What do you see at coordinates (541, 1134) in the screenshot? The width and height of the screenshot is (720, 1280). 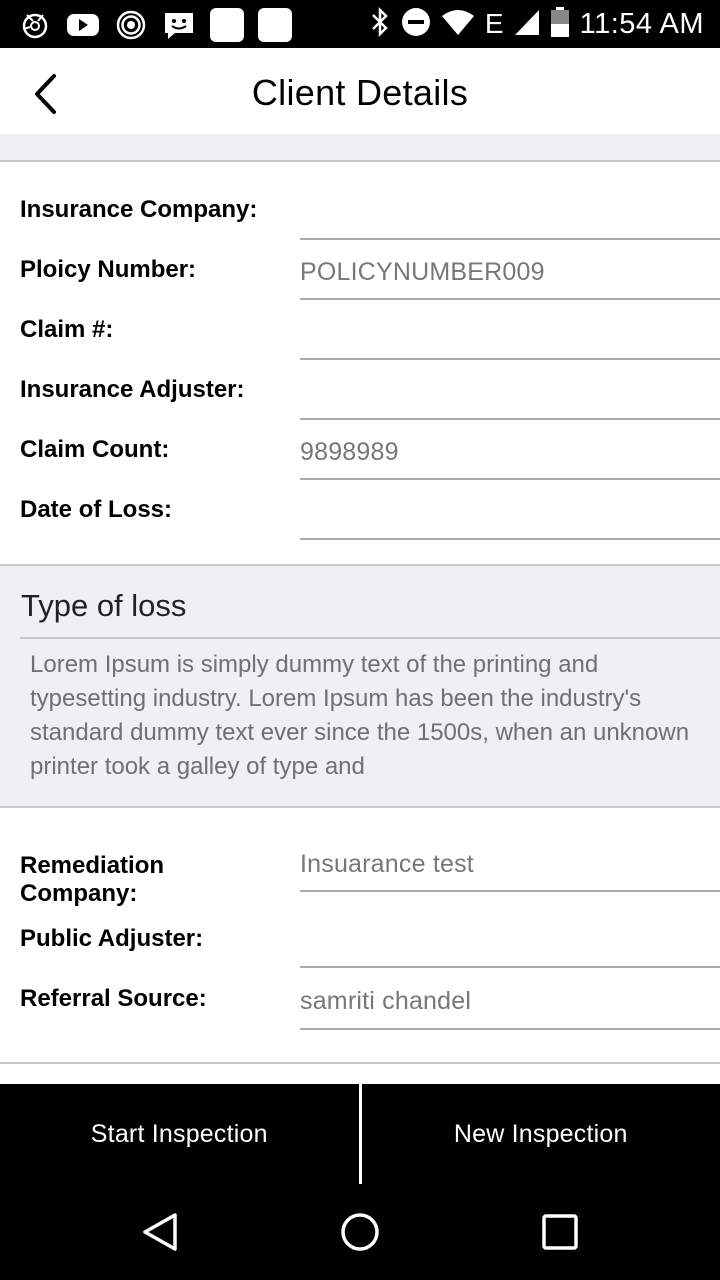 I see `new-inspection-button: New Inspection` at bounding box center [541, 1134].